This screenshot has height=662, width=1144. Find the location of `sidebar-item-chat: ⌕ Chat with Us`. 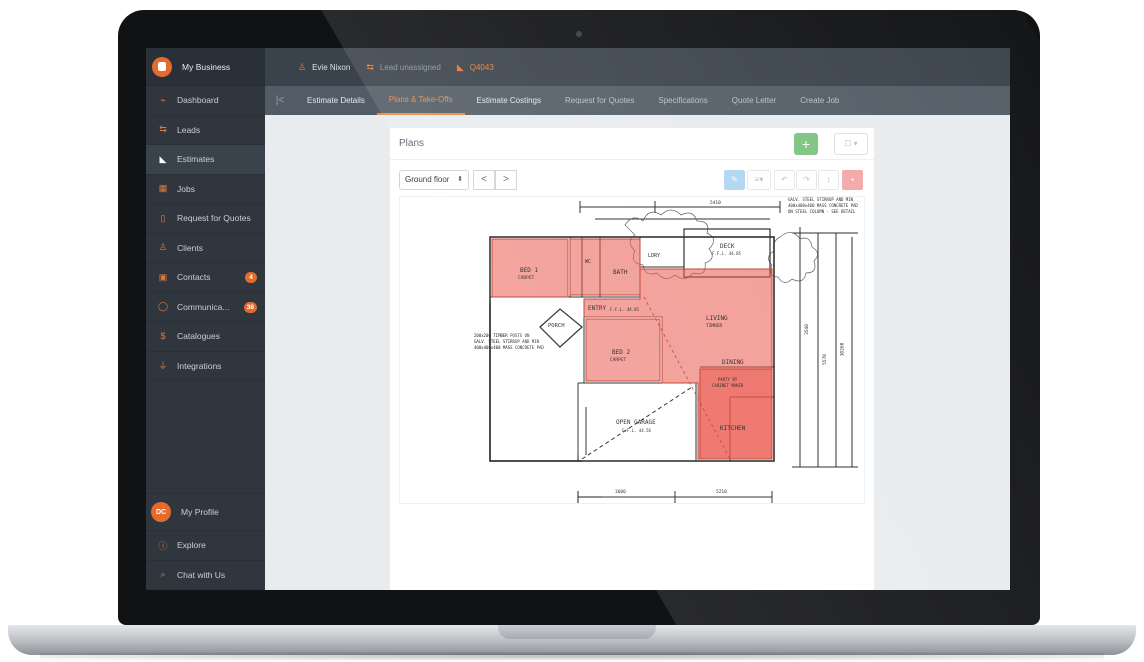

sidebar-item-chat: ⌕ Chat with Us is located at coordinates (205, 575).